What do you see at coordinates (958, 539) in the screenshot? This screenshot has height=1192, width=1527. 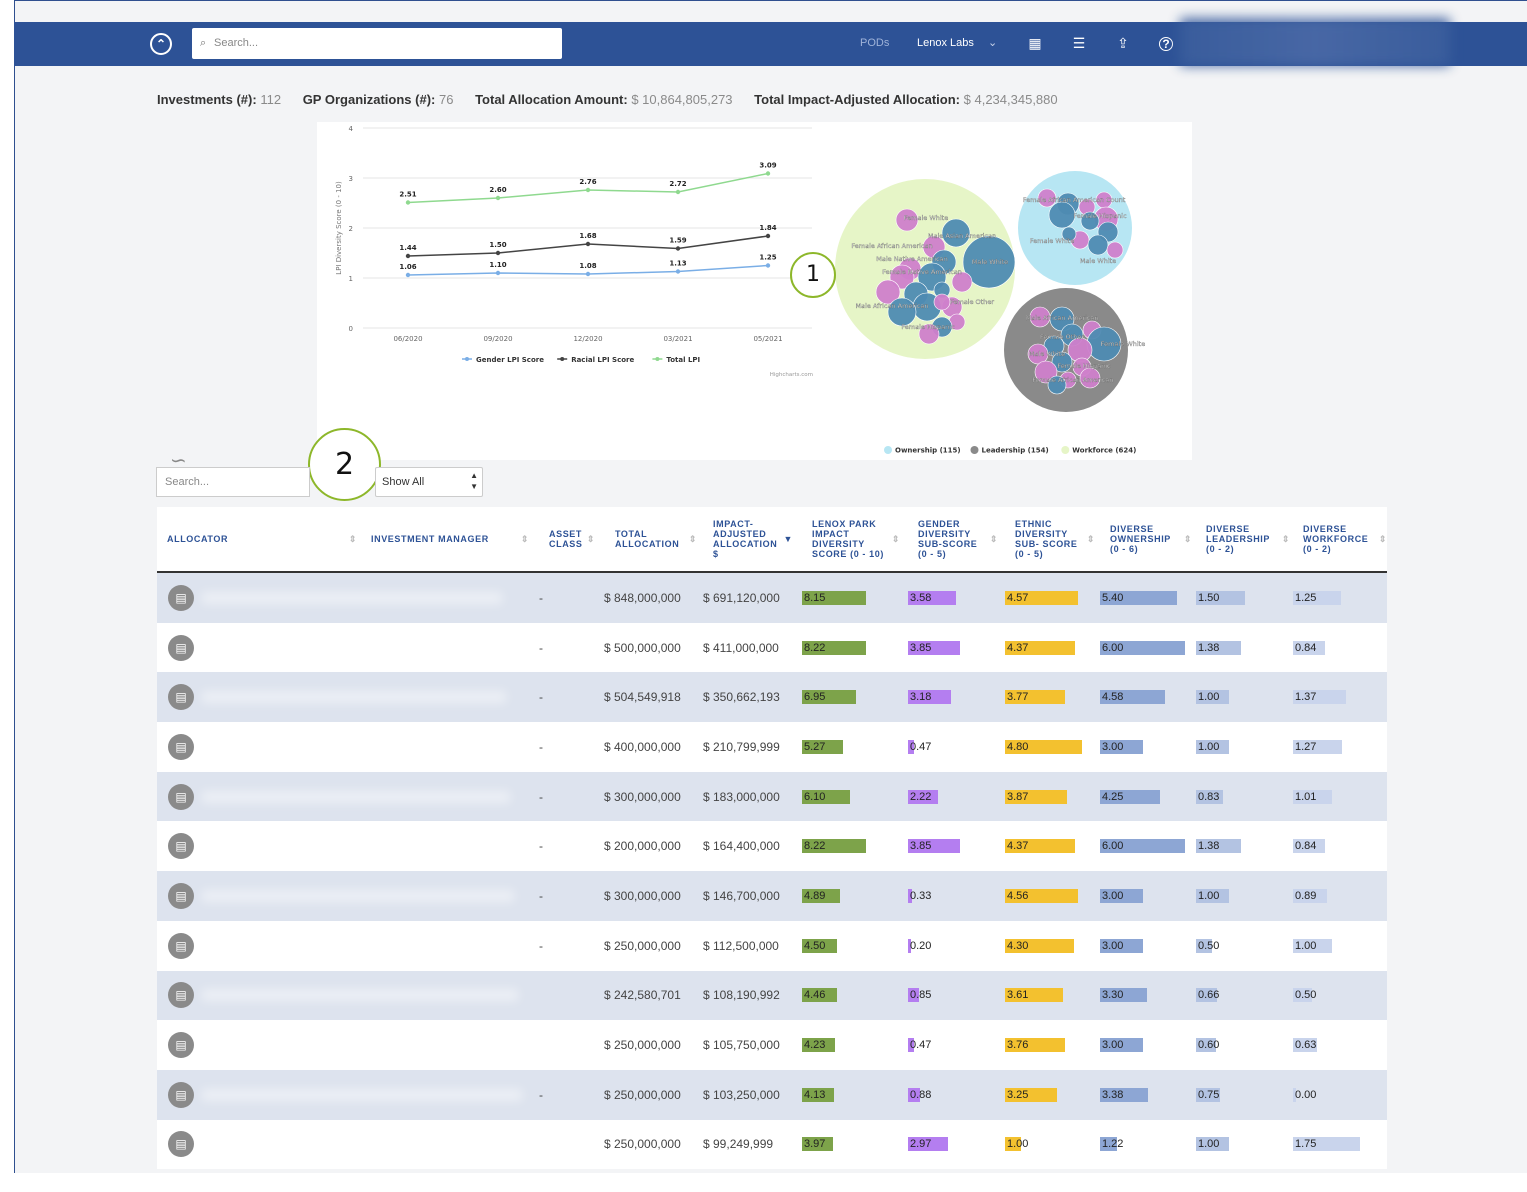 I see `col-gender-sub-score: GENDER DIVERSITY SUB-SCORE (0 - 5) ⇕` at bounding box center [958, 539].